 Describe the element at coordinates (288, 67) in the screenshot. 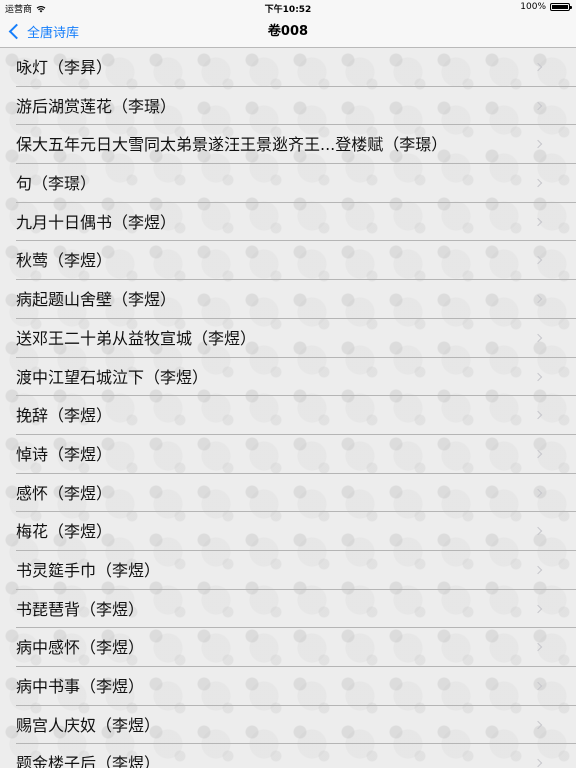

I see `list-item: 咏灯（李昪）` at that location.